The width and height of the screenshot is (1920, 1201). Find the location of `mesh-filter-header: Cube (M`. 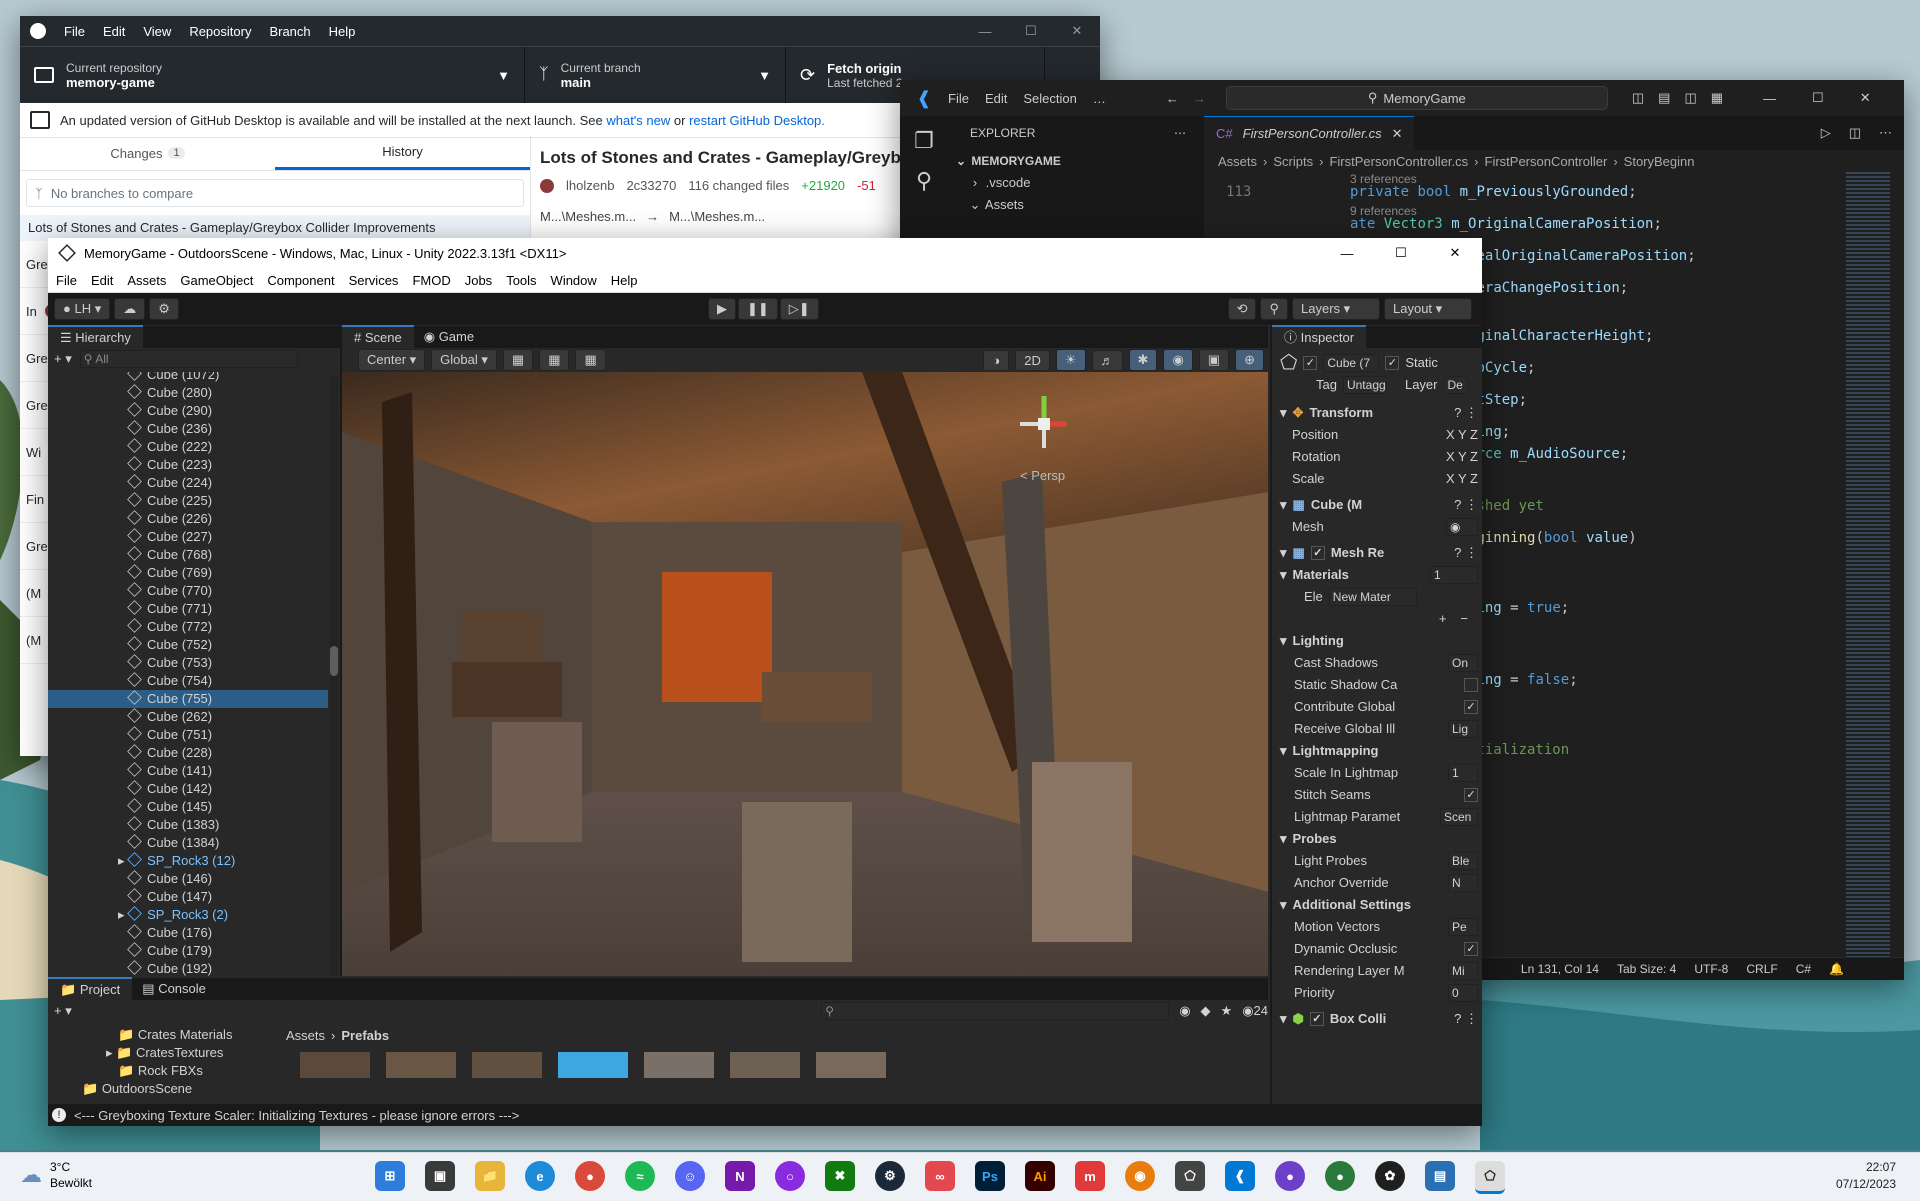

mesh-filter-header: Cube (M is located at coordinates (1336, 505).